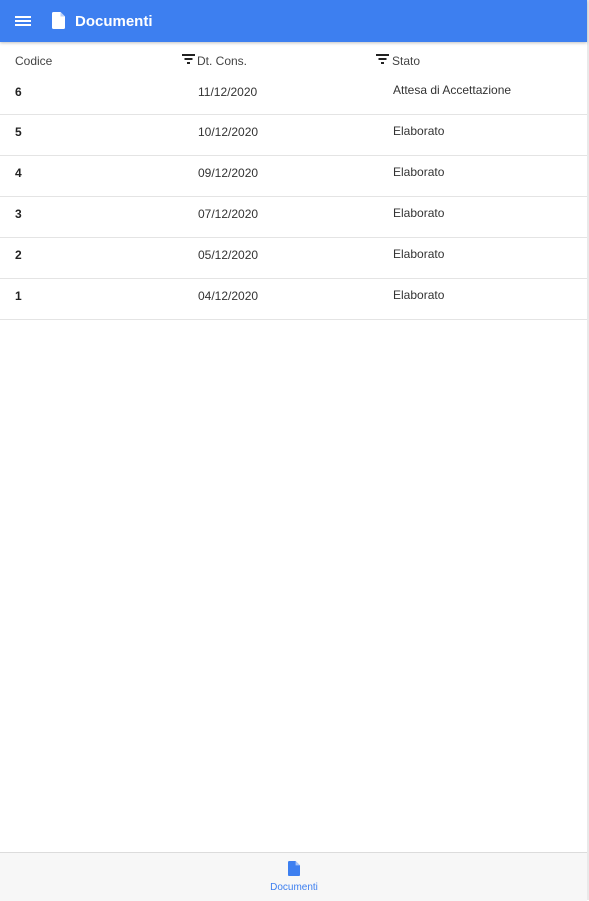 This screenshot has height=901, width=589. I want to click on row-date: 05/12/2020, so click(228, 255).